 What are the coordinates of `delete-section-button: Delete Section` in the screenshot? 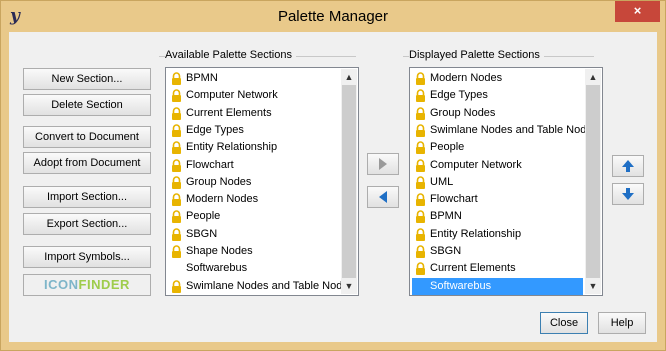 It's located at (87, 105).